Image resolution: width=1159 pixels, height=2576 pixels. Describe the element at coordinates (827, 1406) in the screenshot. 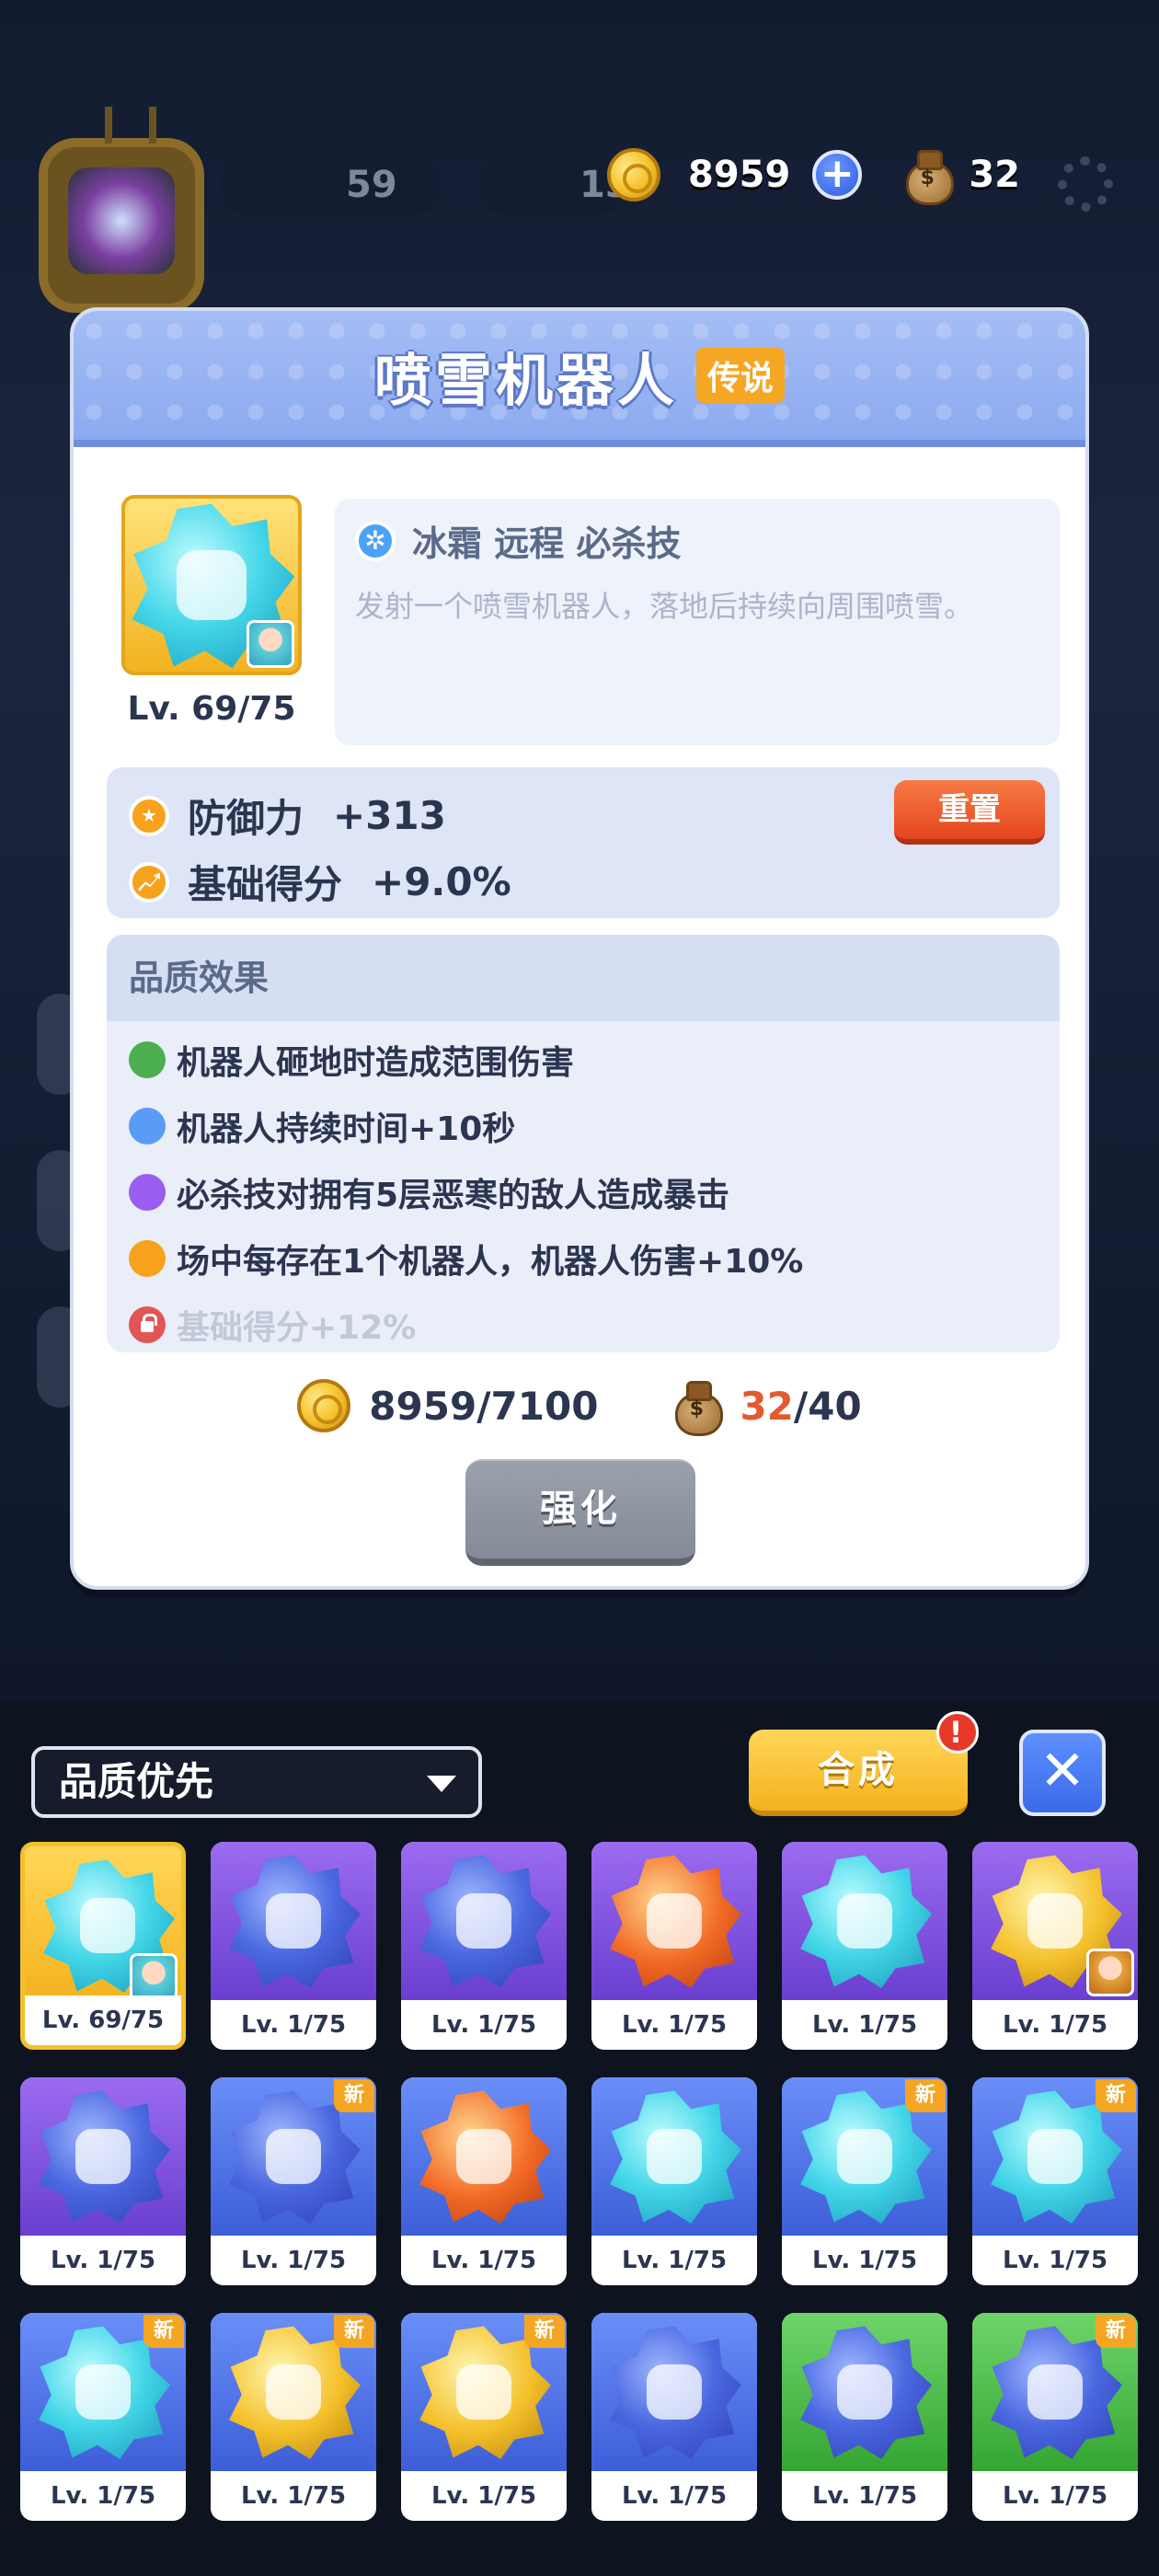

I see `cost-bags-need: /40` at that location.